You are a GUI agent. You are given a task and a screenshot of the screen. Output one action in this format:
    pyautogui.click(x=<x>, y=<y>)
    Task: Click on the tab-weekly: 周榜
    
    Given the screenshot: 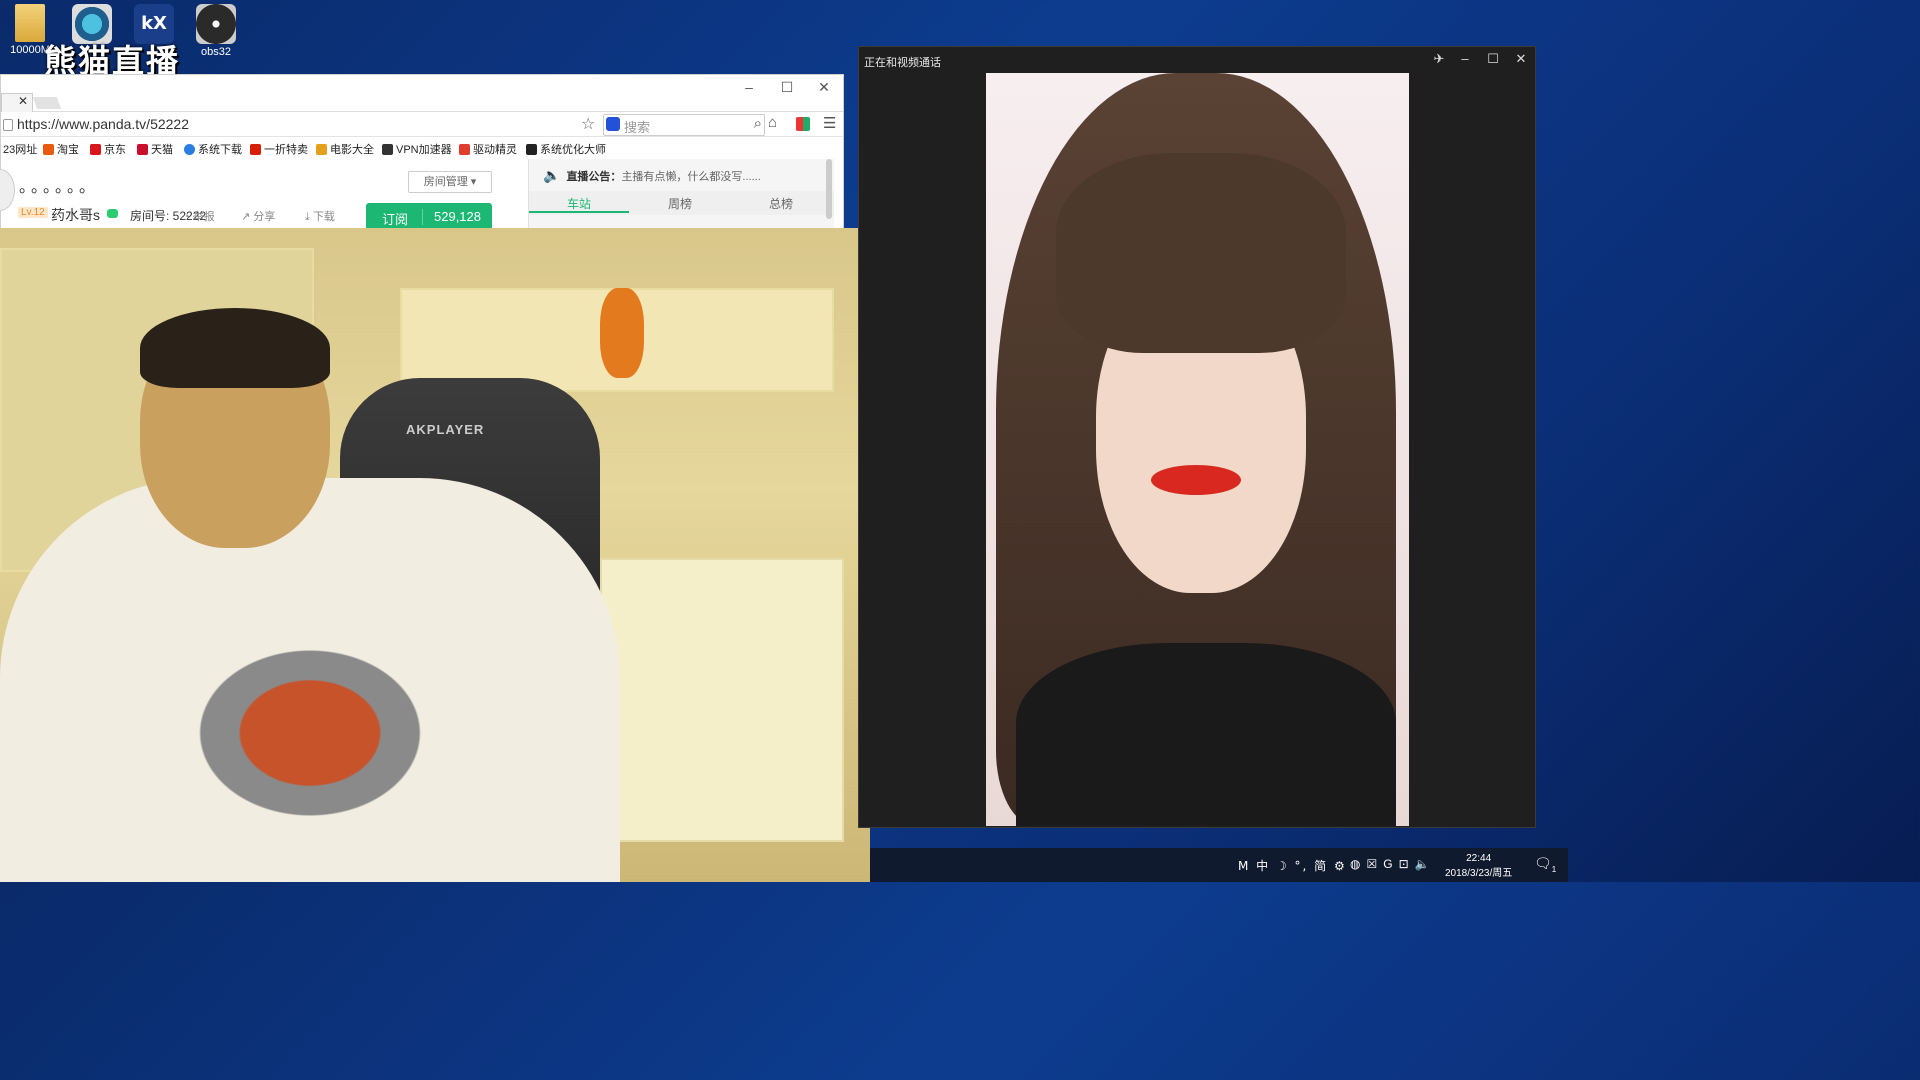 What is the action you would take?
    pyautogui.click(x=680, y=203)
    